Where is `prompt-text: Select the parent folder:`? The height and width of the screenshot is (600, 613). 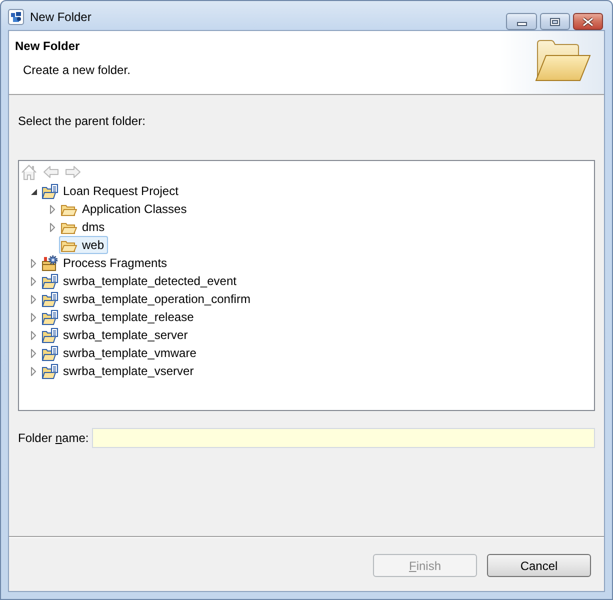 prompt-text: Select the parent folder: is located at coordinates (82, 121).